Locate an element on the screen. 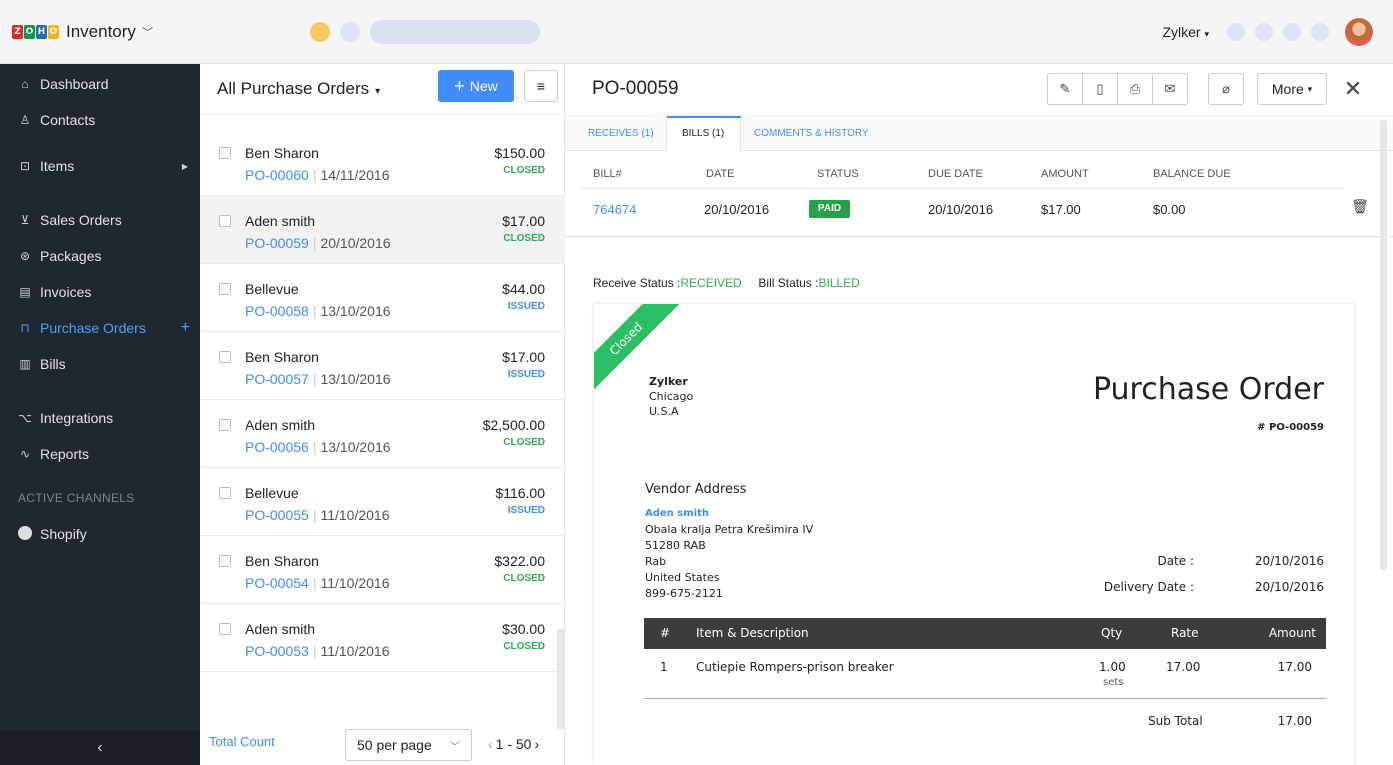 The width and height of the screenshot is (1393, 765). list-view-selector: All Purchase Orders ▾ is located at coordinates (298, 89).